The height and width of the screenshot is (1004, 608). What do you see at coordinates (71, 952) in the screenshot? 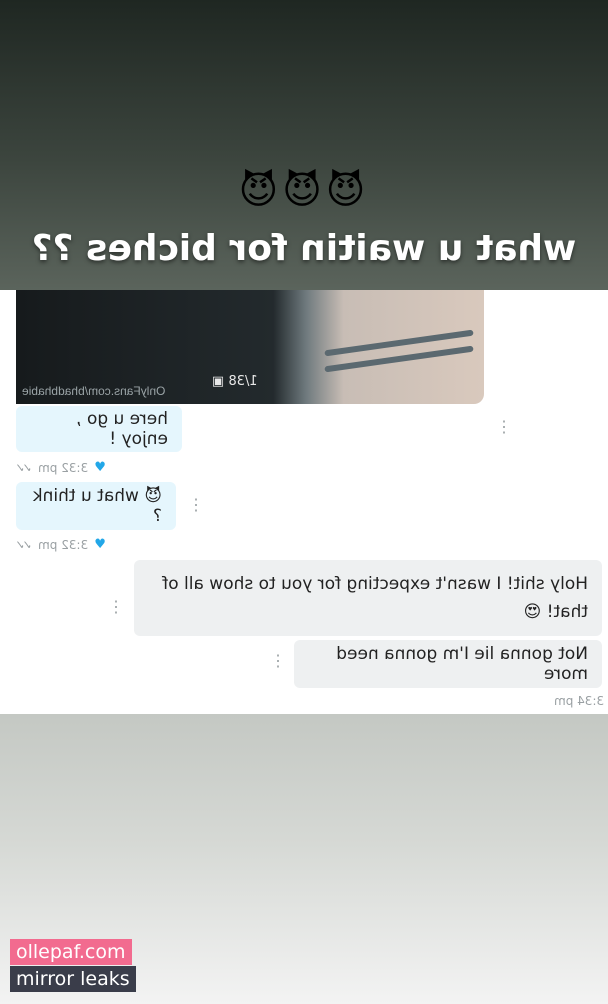
I see `site-watermark-badge: ollepaf.com` at bounding box center [71, 952].